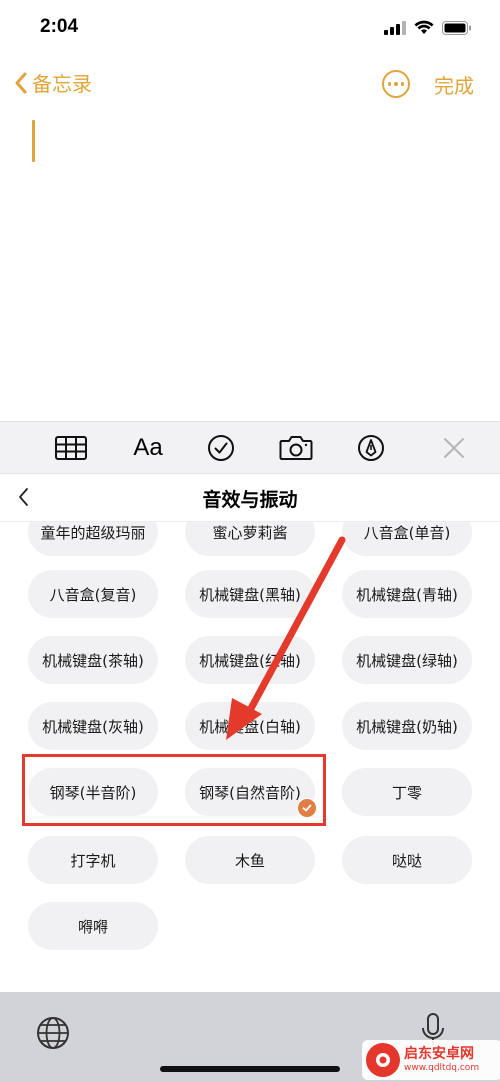 This screenshot has height=1082, width=500. I want to click on sound-option: 机械键盘(奶轴), so click(407, 726).